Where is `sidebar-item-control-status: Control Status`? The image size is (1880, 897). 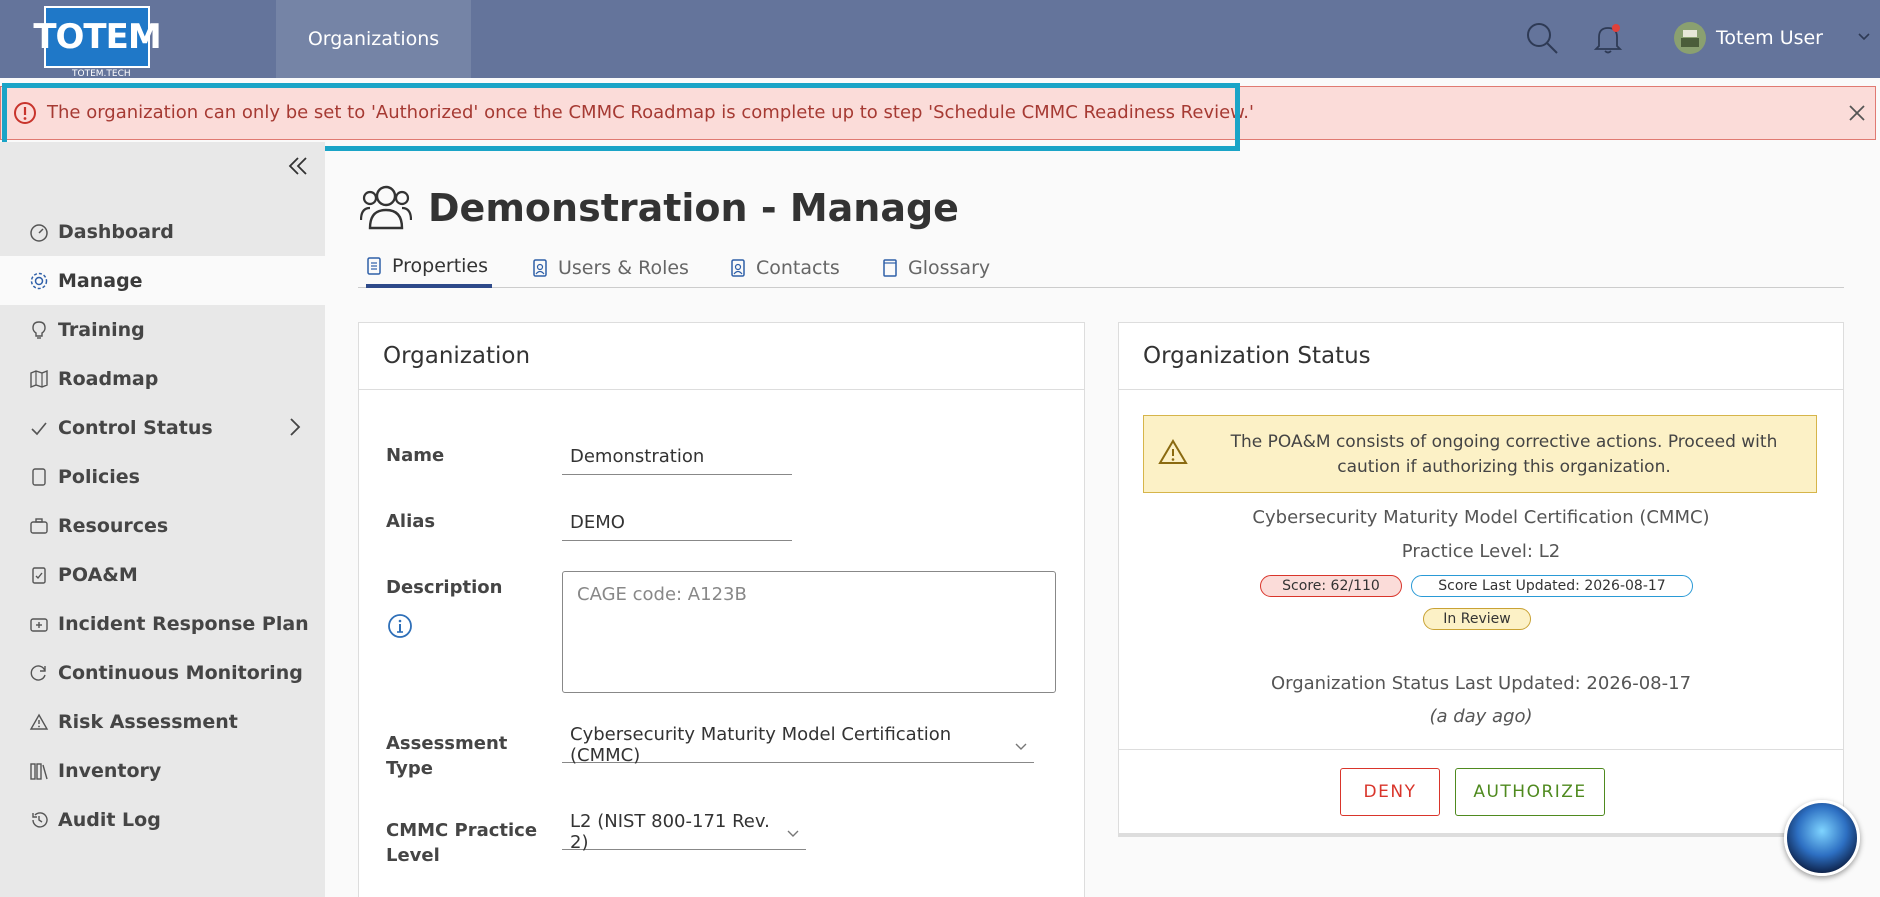
sidebar-item-control-status: Control Status is located at coordinates (162, 427).